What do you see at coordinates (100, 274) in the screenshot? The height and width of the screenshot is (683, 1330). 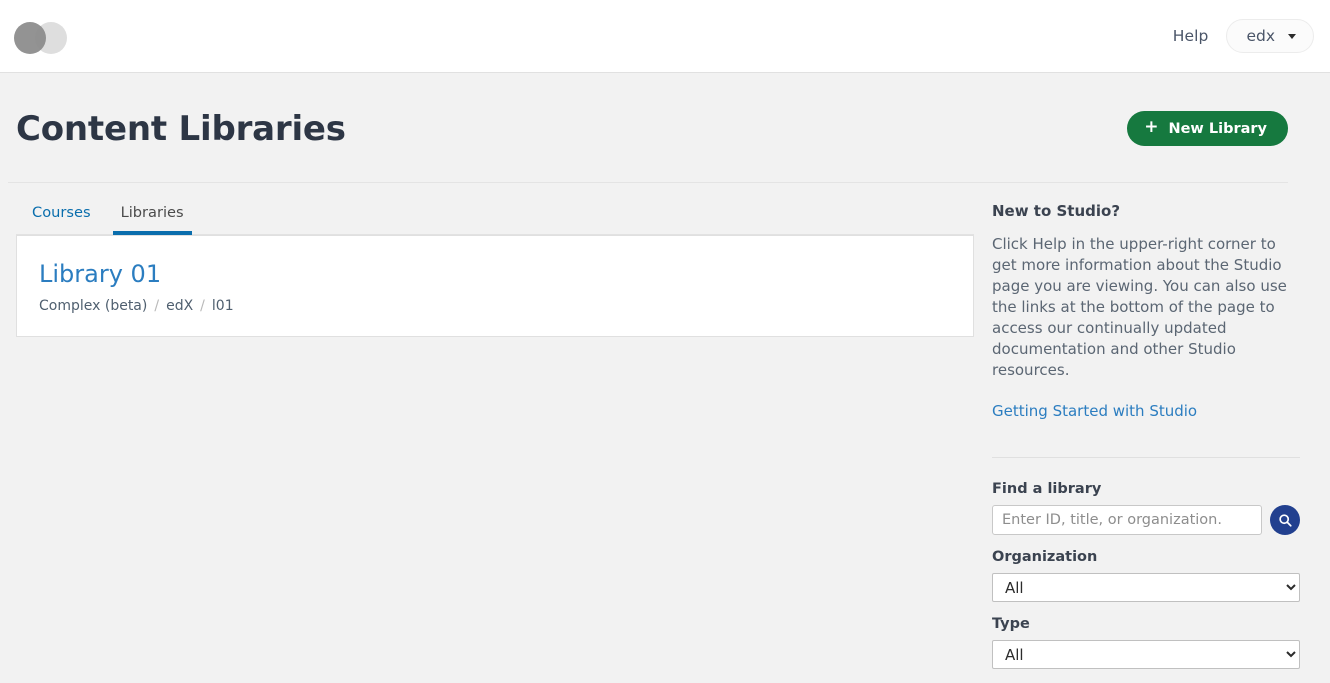 I see `library-title-link: Library 01` at bounding box center [100, 274].